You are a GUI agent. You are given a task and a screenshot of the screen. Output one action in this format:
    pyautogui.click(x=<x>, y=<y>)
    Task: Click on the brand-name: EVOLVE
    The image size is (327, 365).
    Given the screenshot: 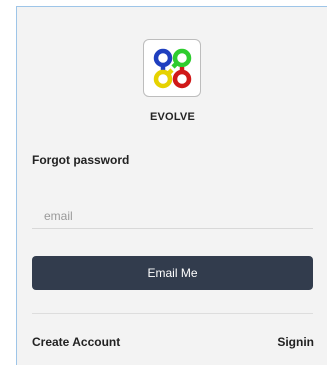 What is the action you would take?
    pyautogui.click(x=172, y=117)
    